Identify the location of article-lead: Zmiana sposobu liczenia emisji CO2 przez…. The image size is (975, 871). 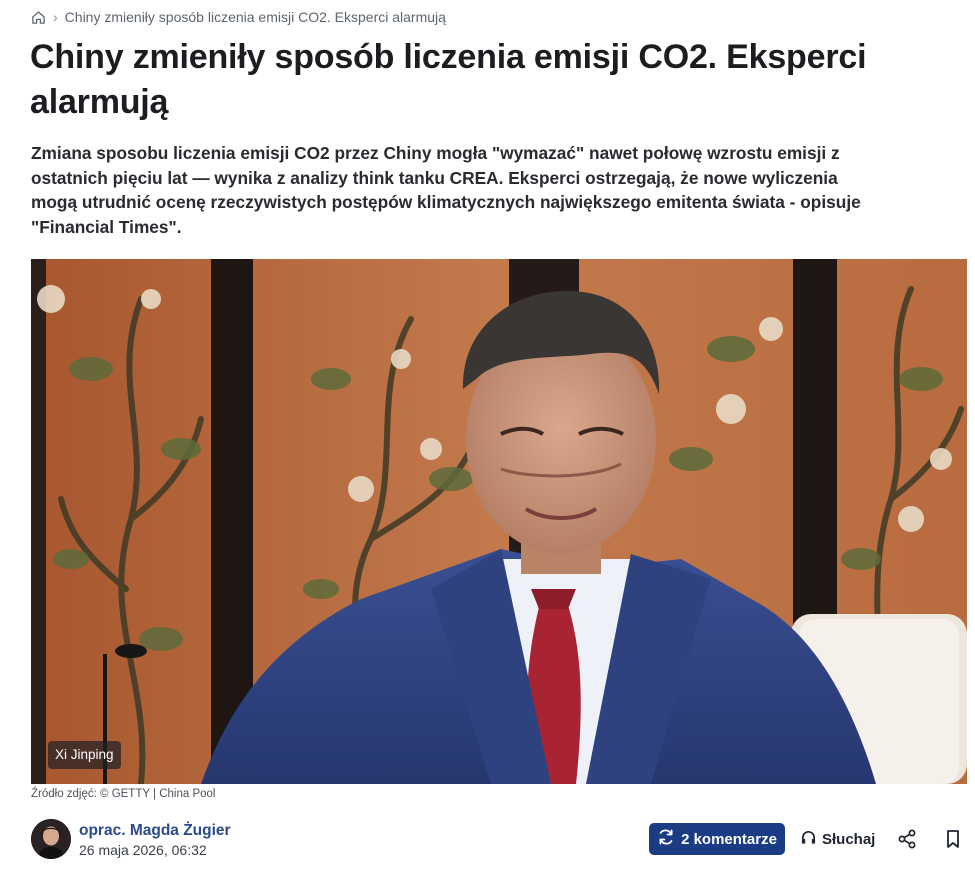
(446, 190).